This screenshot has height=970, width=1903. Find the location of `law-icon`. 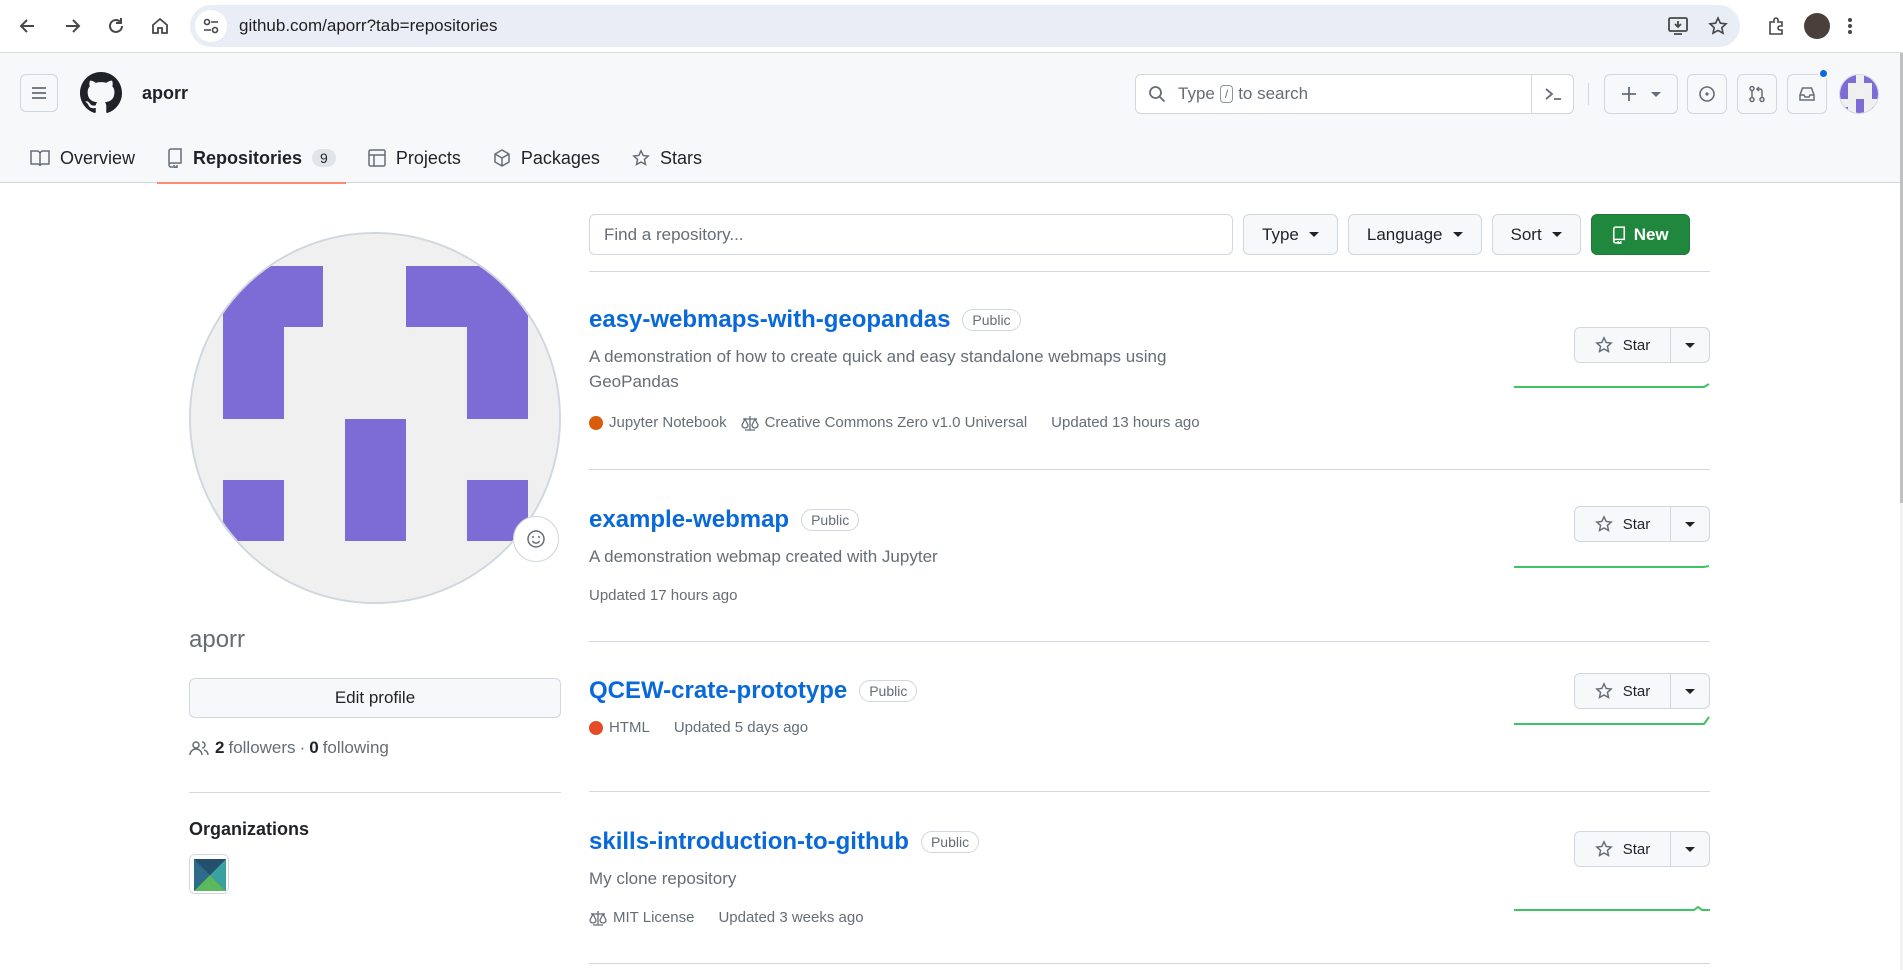

law-icon is located at coordinates (598, 918).